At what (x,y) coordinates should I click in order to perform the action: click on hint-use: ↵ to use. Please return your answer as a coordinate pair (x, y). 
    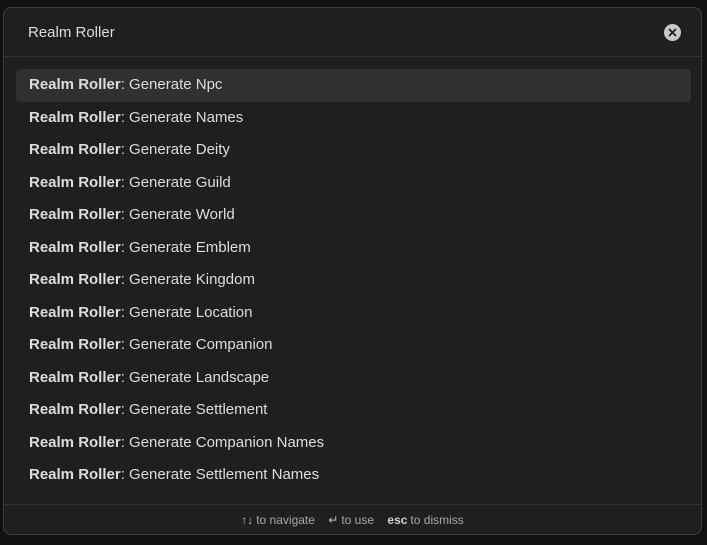
    Looking at the image, I should click on (351, 519).